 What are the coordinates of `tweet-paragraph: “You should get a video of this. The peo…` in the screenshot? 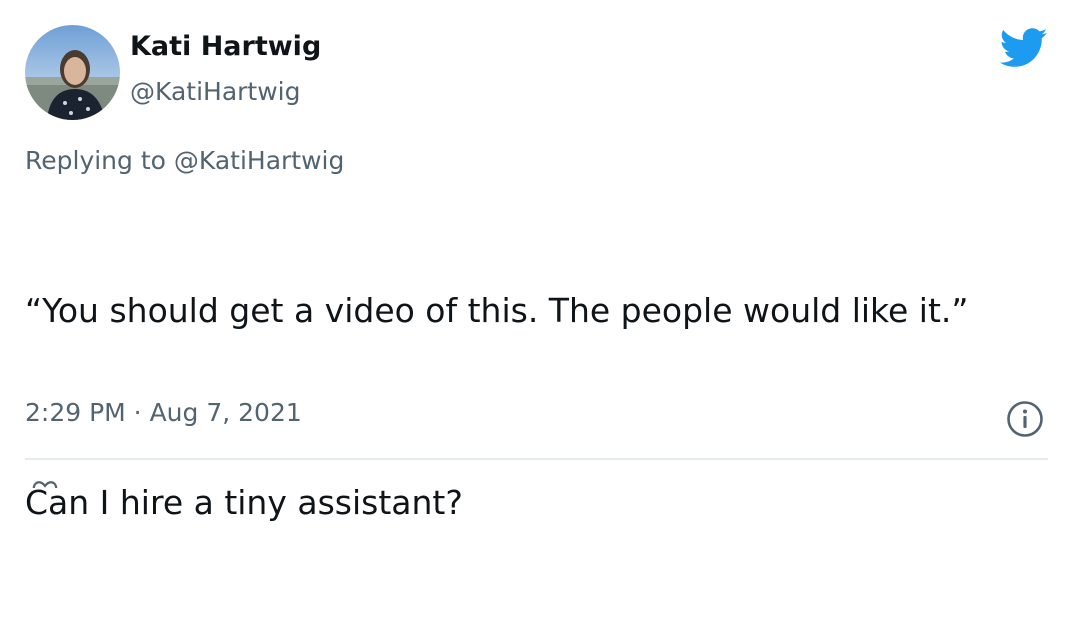 It's located at (497, 310).